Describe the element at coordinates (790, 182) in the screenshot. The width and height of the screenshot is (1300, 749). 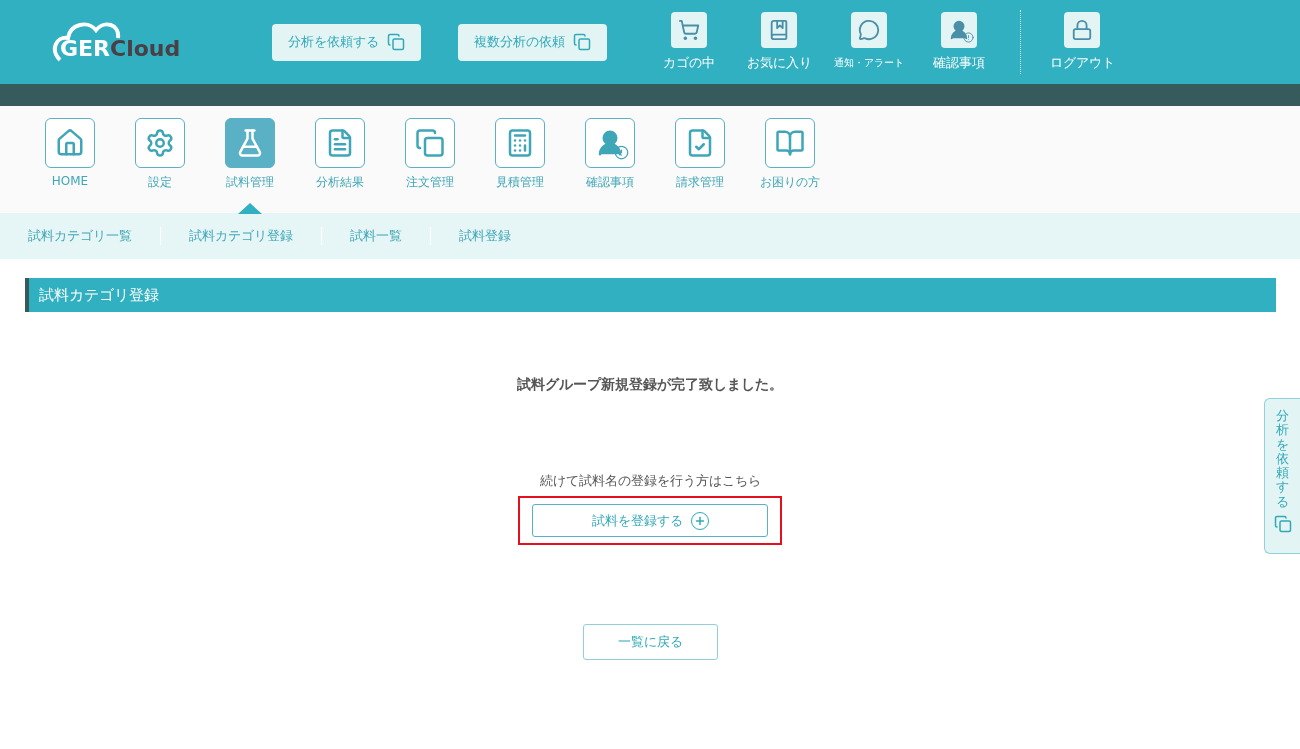
I see `nav-label: お困りの方` at that location.